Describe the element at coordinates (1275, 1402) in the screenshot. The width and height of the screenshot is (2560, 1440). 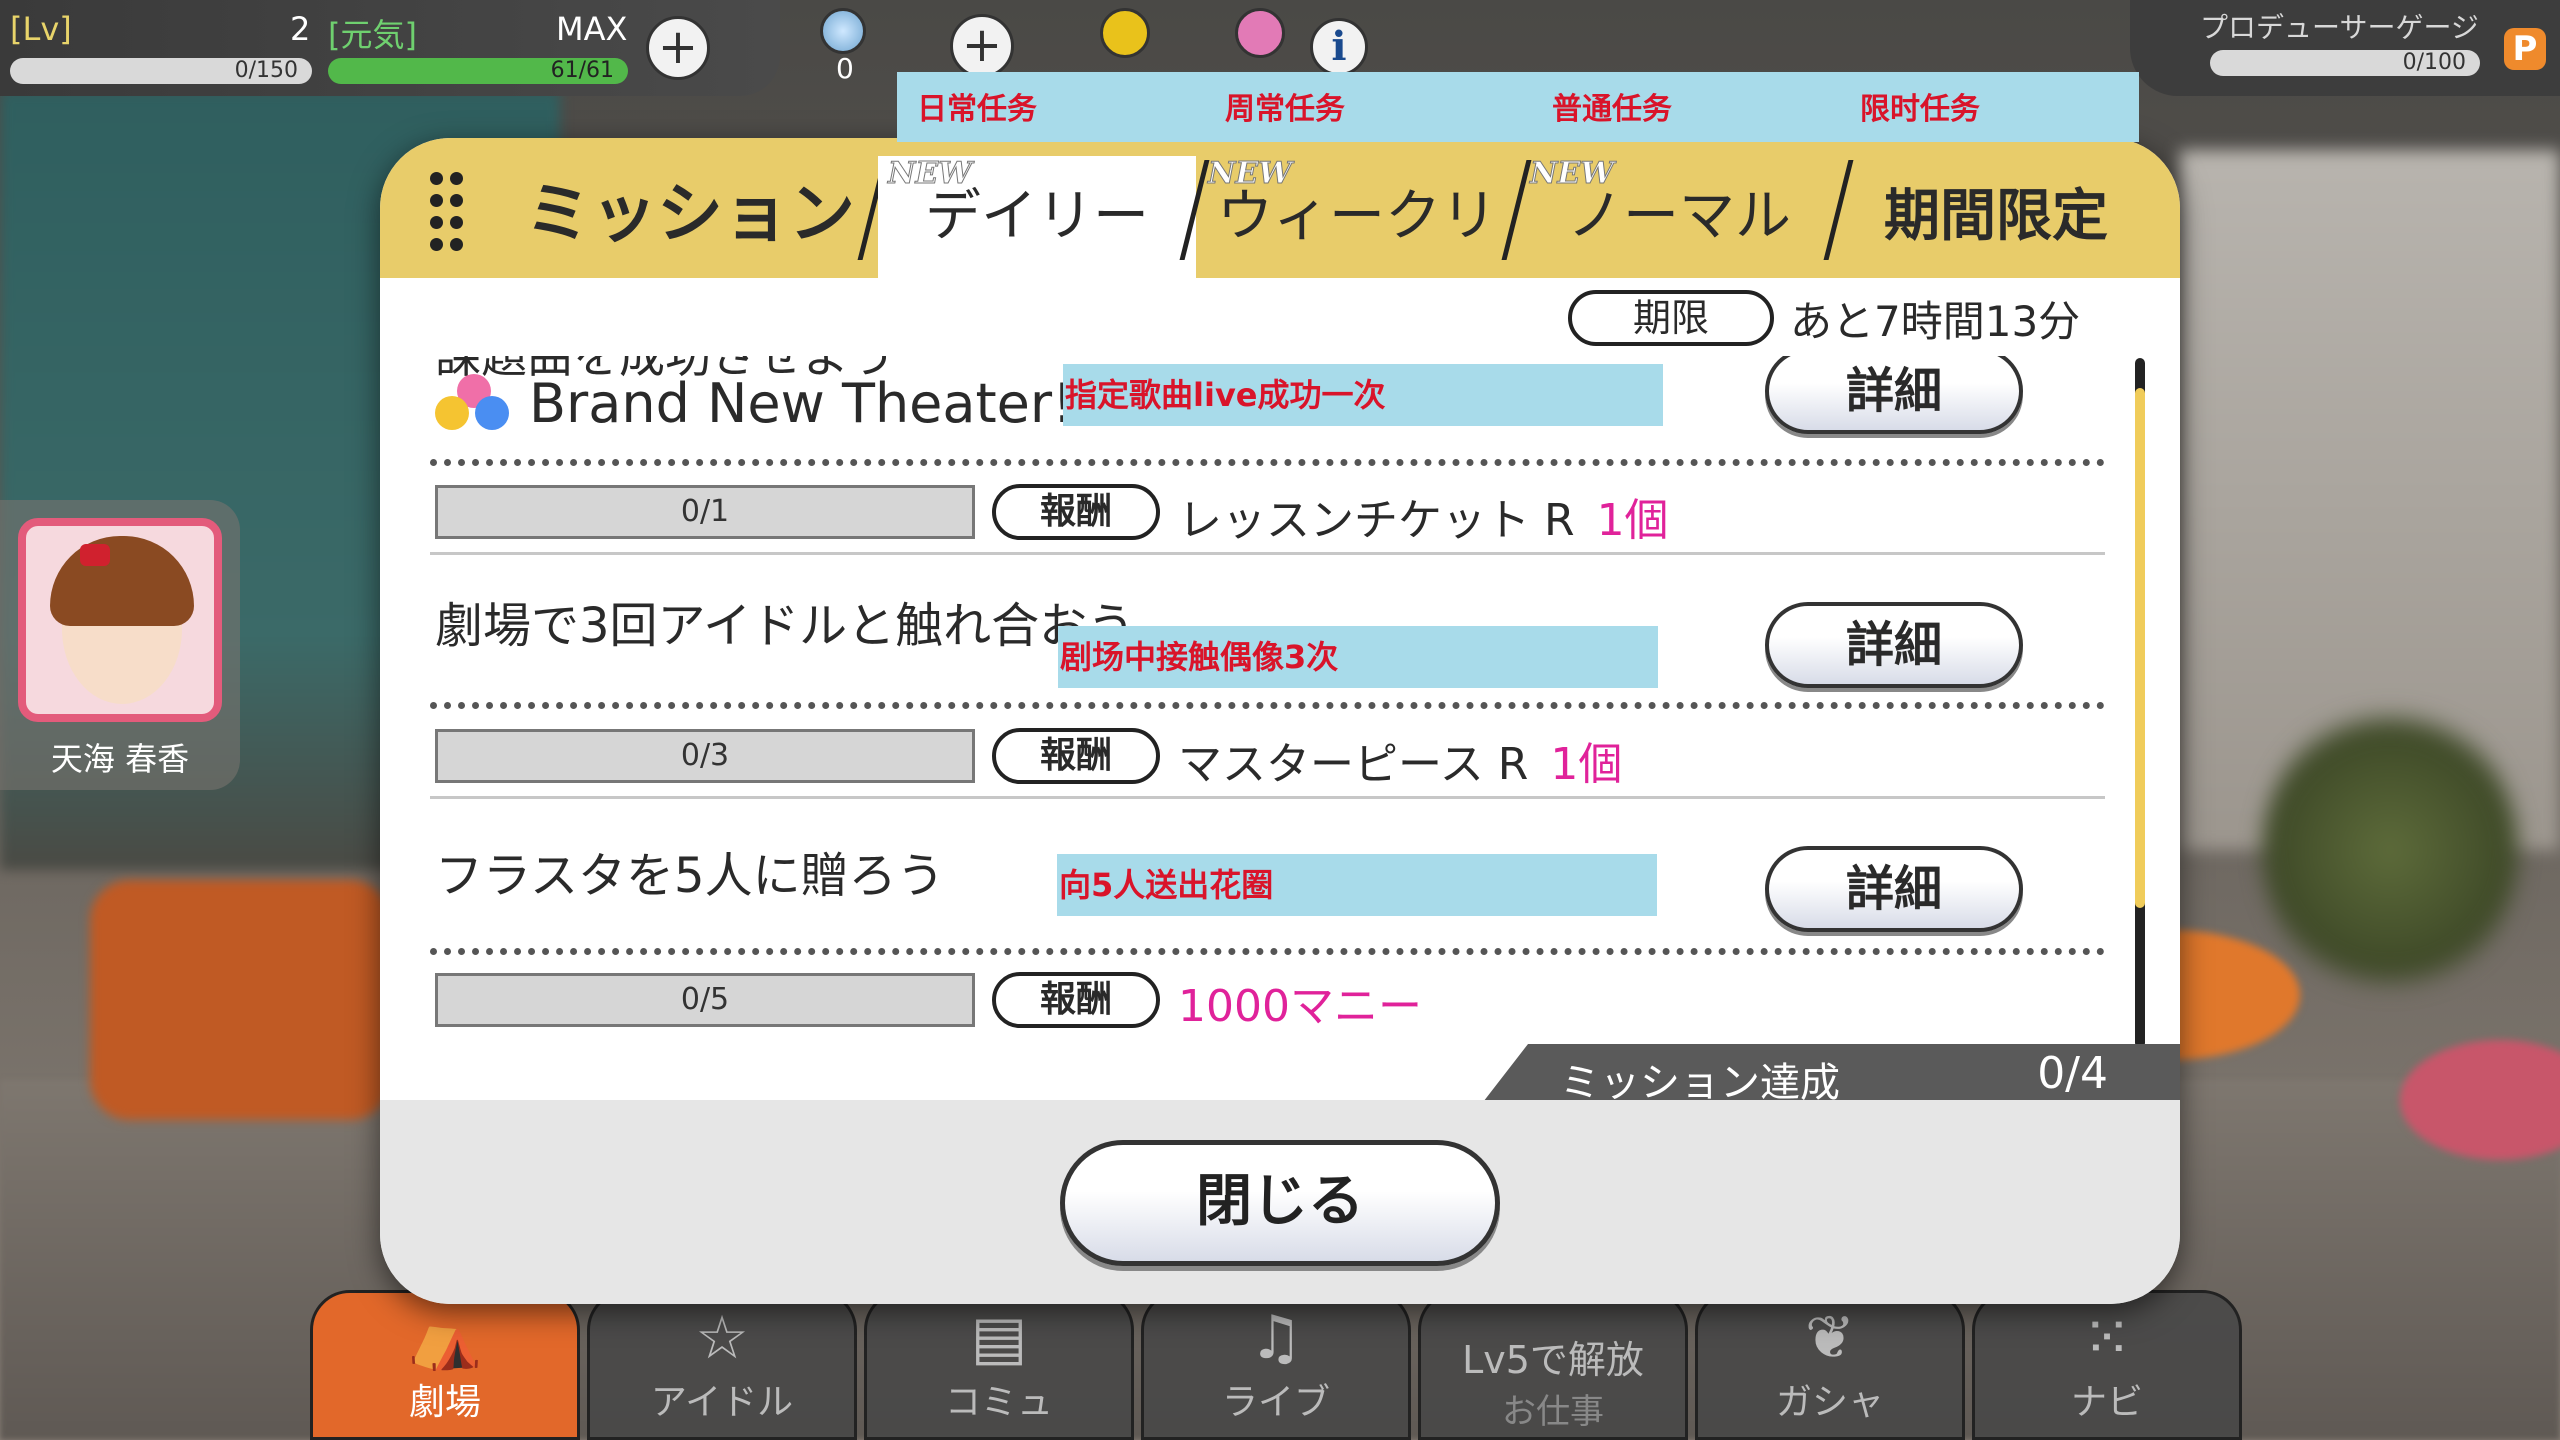
I see `nav-label: ライブ` at that location.